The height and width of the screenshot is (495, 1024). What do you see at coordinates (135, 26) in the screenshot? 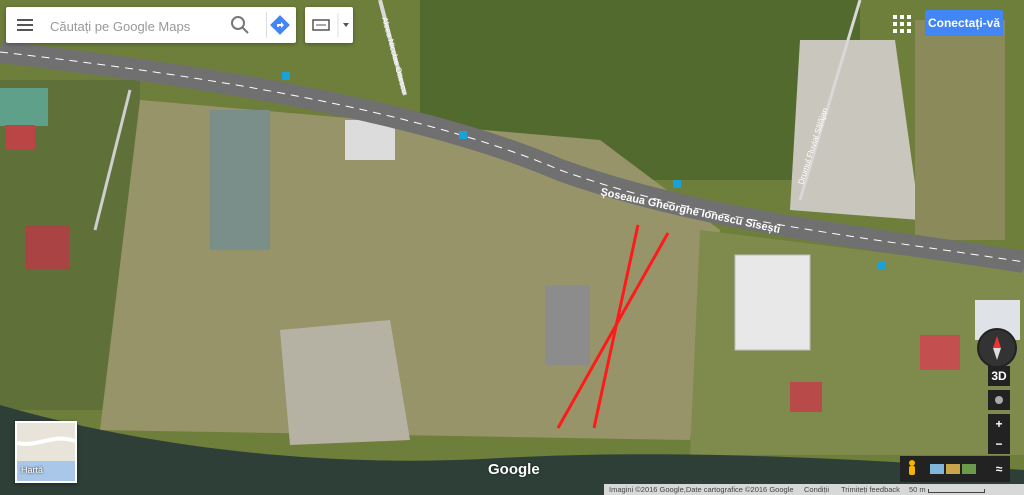
I see `search-input` at bounding box center [135, 26].